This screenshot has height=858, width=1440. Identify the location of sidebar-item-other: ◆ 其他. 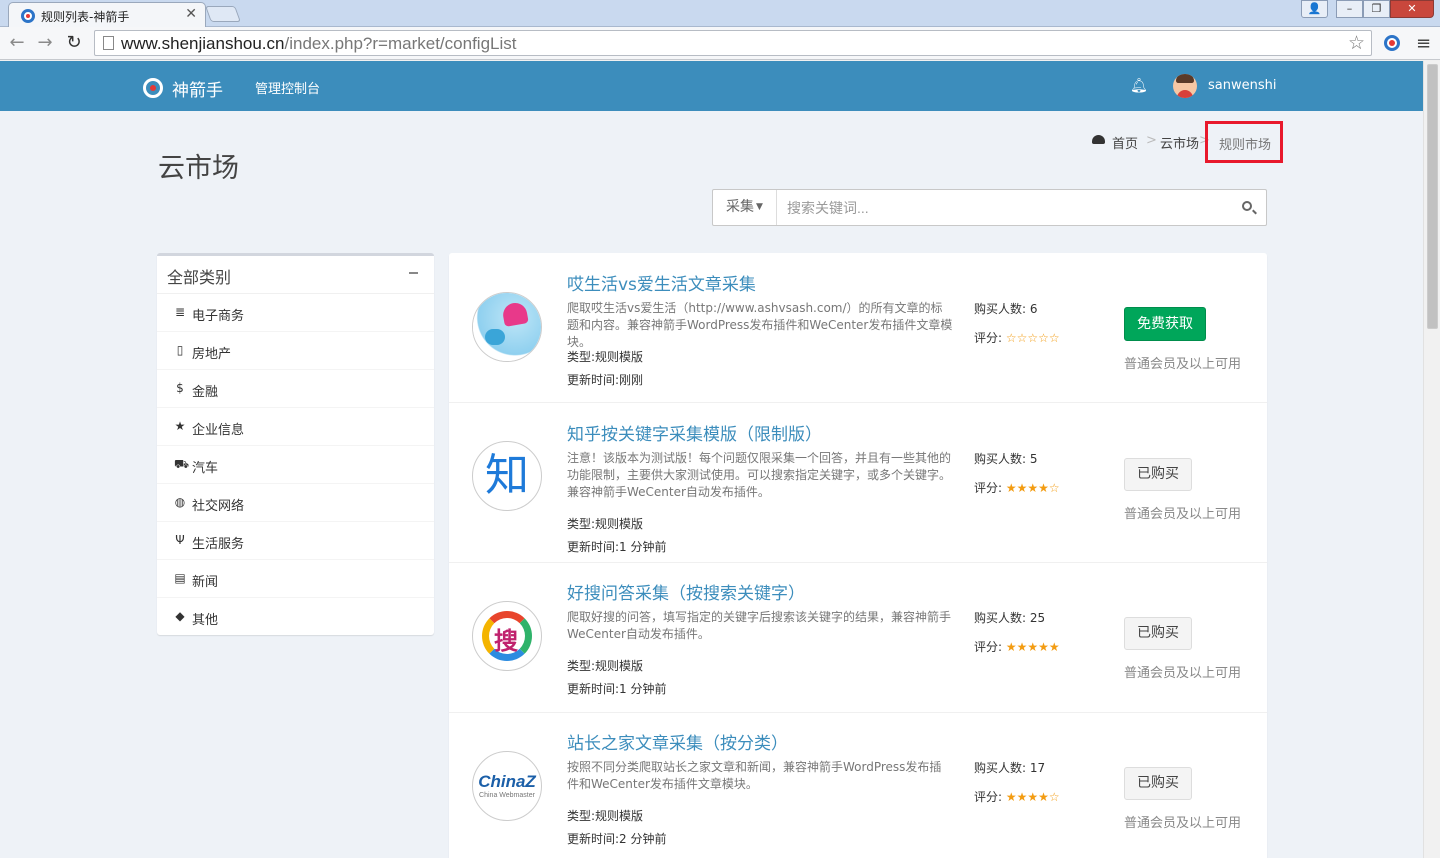
(295, 617).